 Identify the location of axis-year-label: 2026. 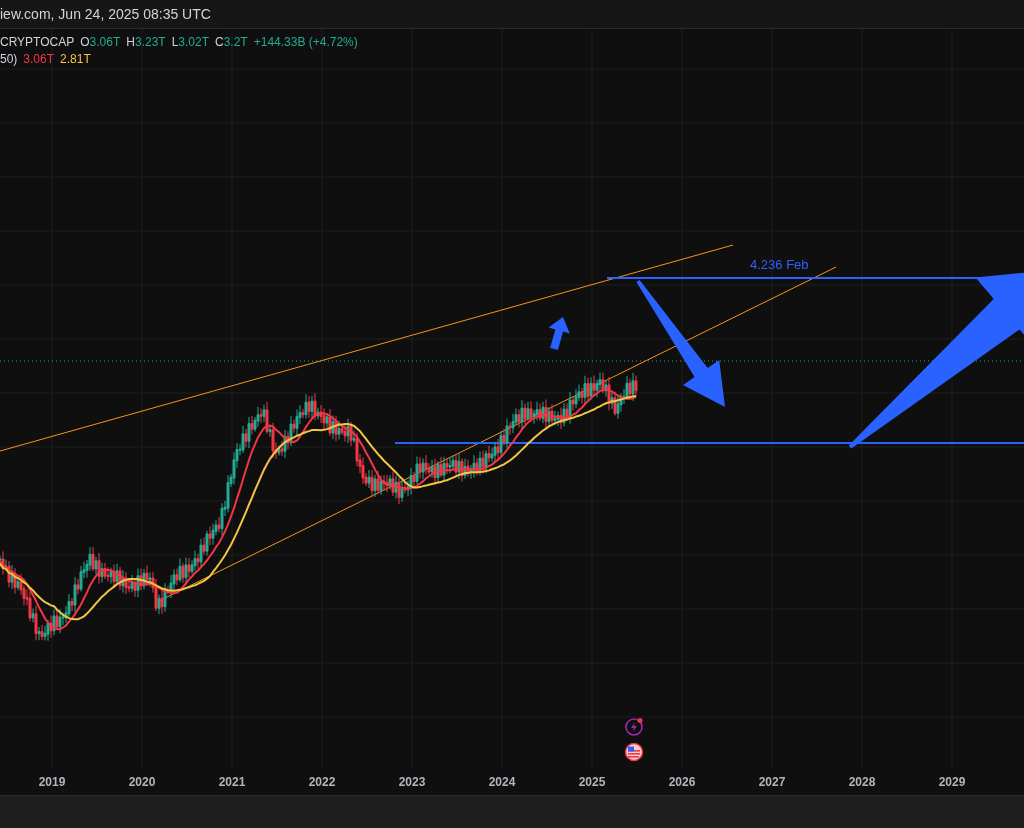
(682, 781).